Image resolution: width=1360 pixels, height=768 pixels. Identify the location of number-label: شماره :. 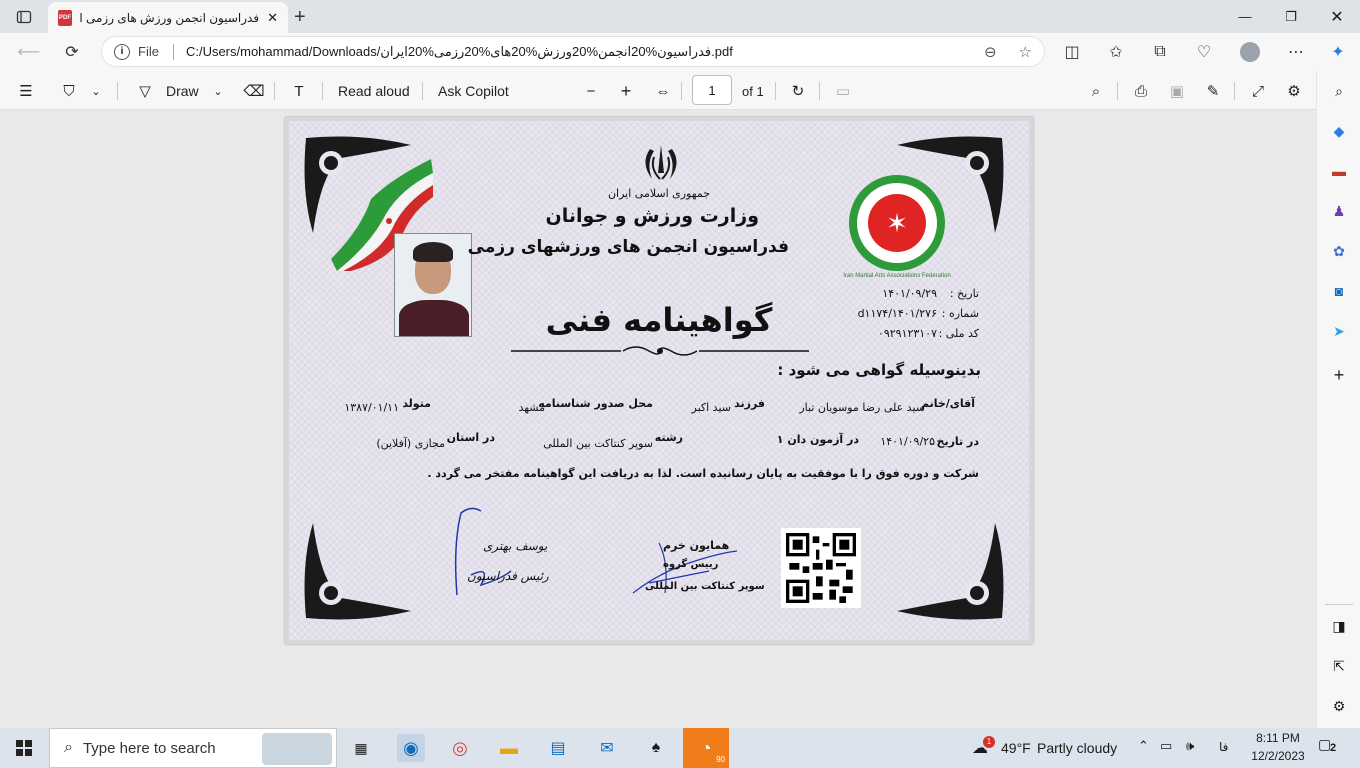
(960, 313).